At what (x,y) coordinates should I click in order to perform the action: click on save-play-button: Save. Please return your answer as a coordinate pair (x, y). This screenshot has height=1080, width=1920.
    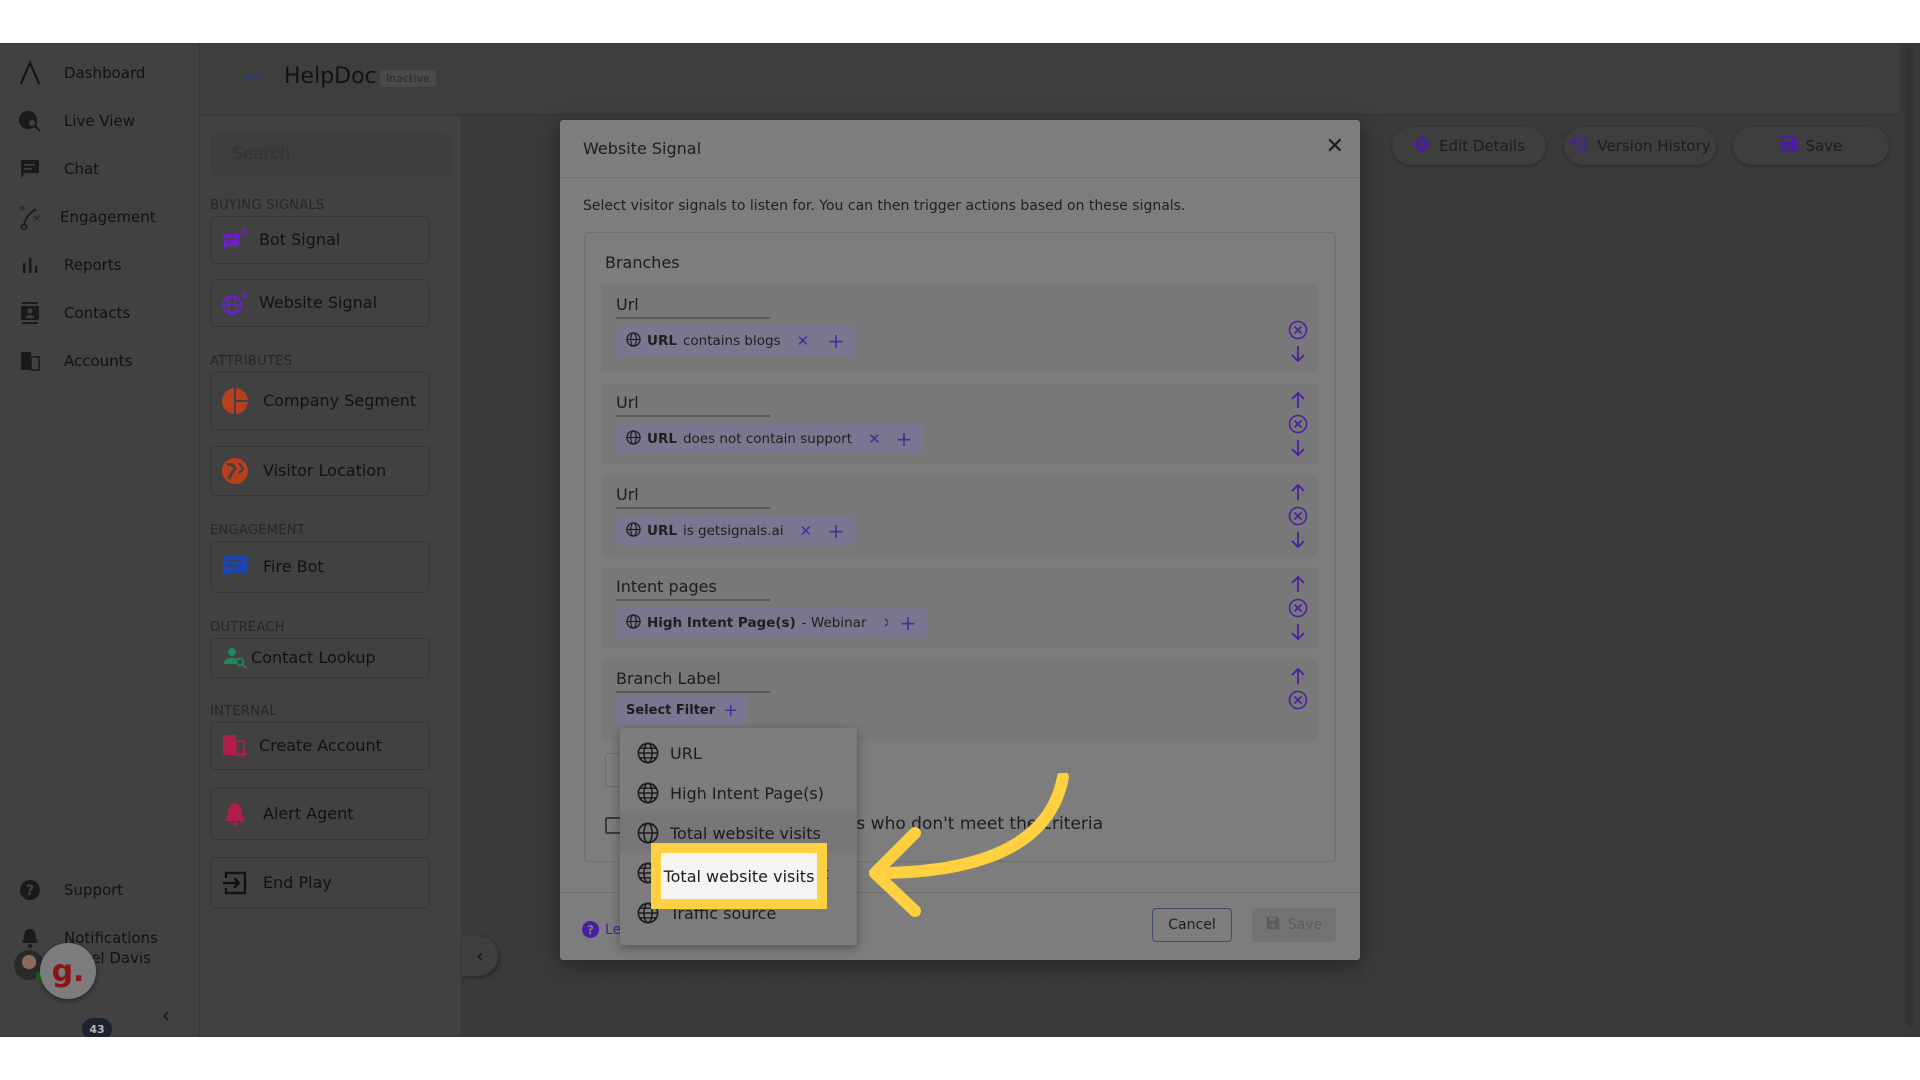
    Looking at the image, I should click on (1811, 146).